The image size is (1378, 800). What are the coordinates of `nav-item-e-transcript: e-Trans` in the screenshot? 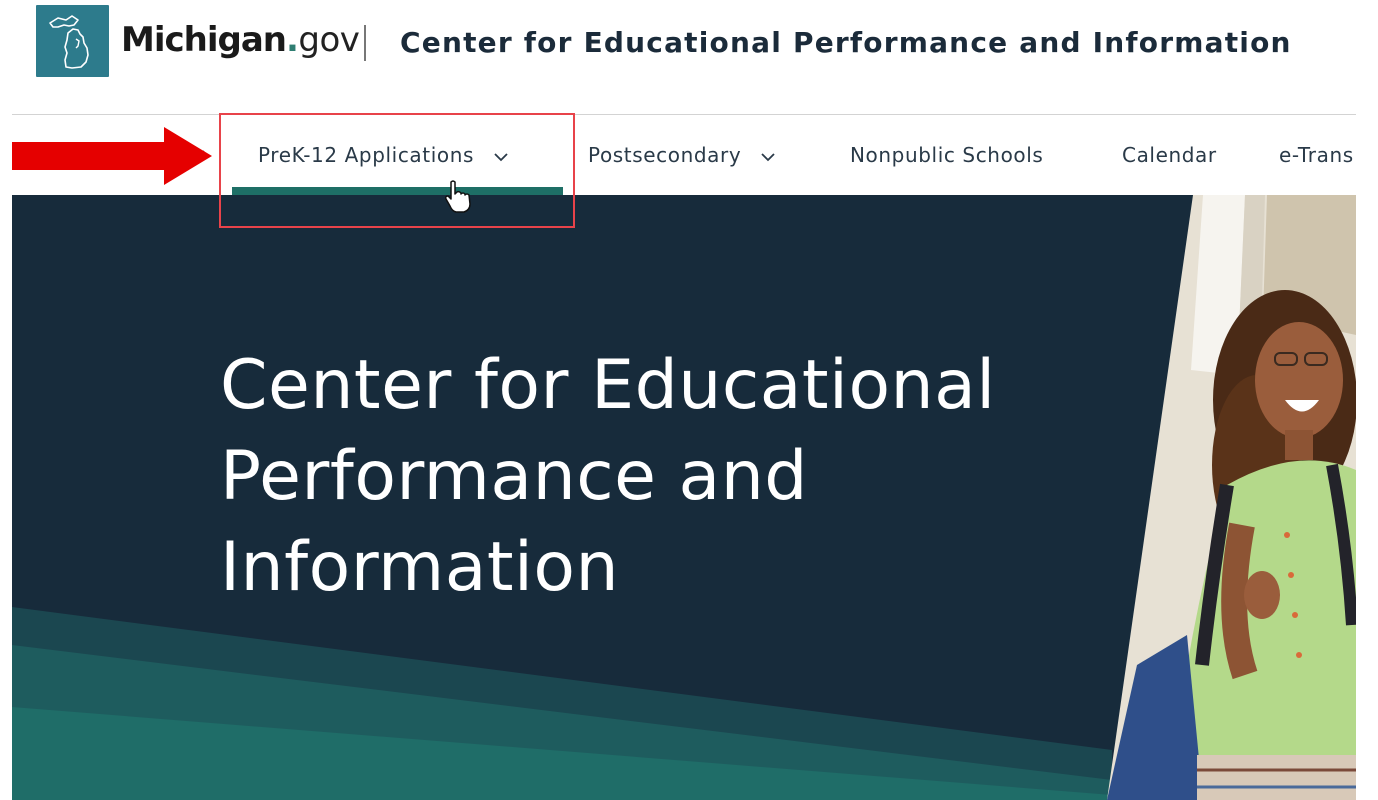 It's located at (1317, 155).